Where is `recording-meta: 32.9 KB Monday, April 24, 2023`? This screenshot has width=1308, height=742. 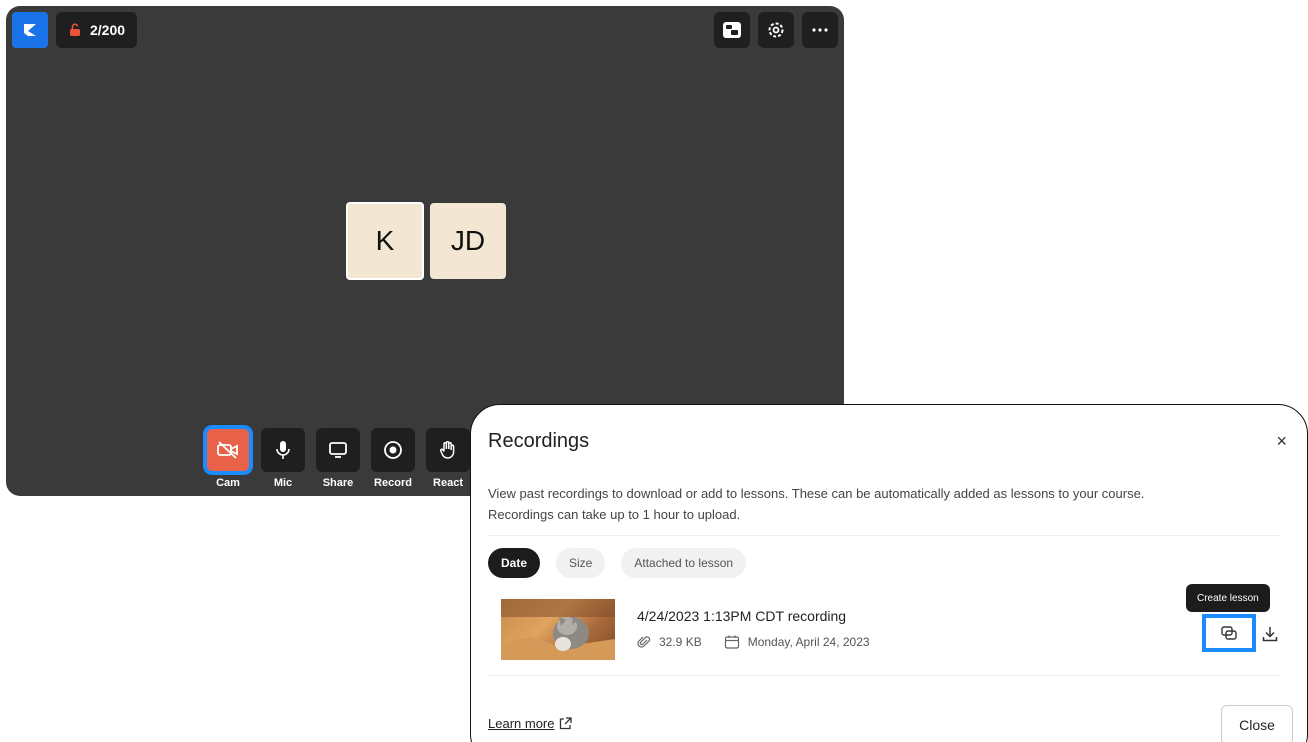 recording-meta: 32.9 KB Monday, April 24, 2023 is located at coordinates (753, 642).